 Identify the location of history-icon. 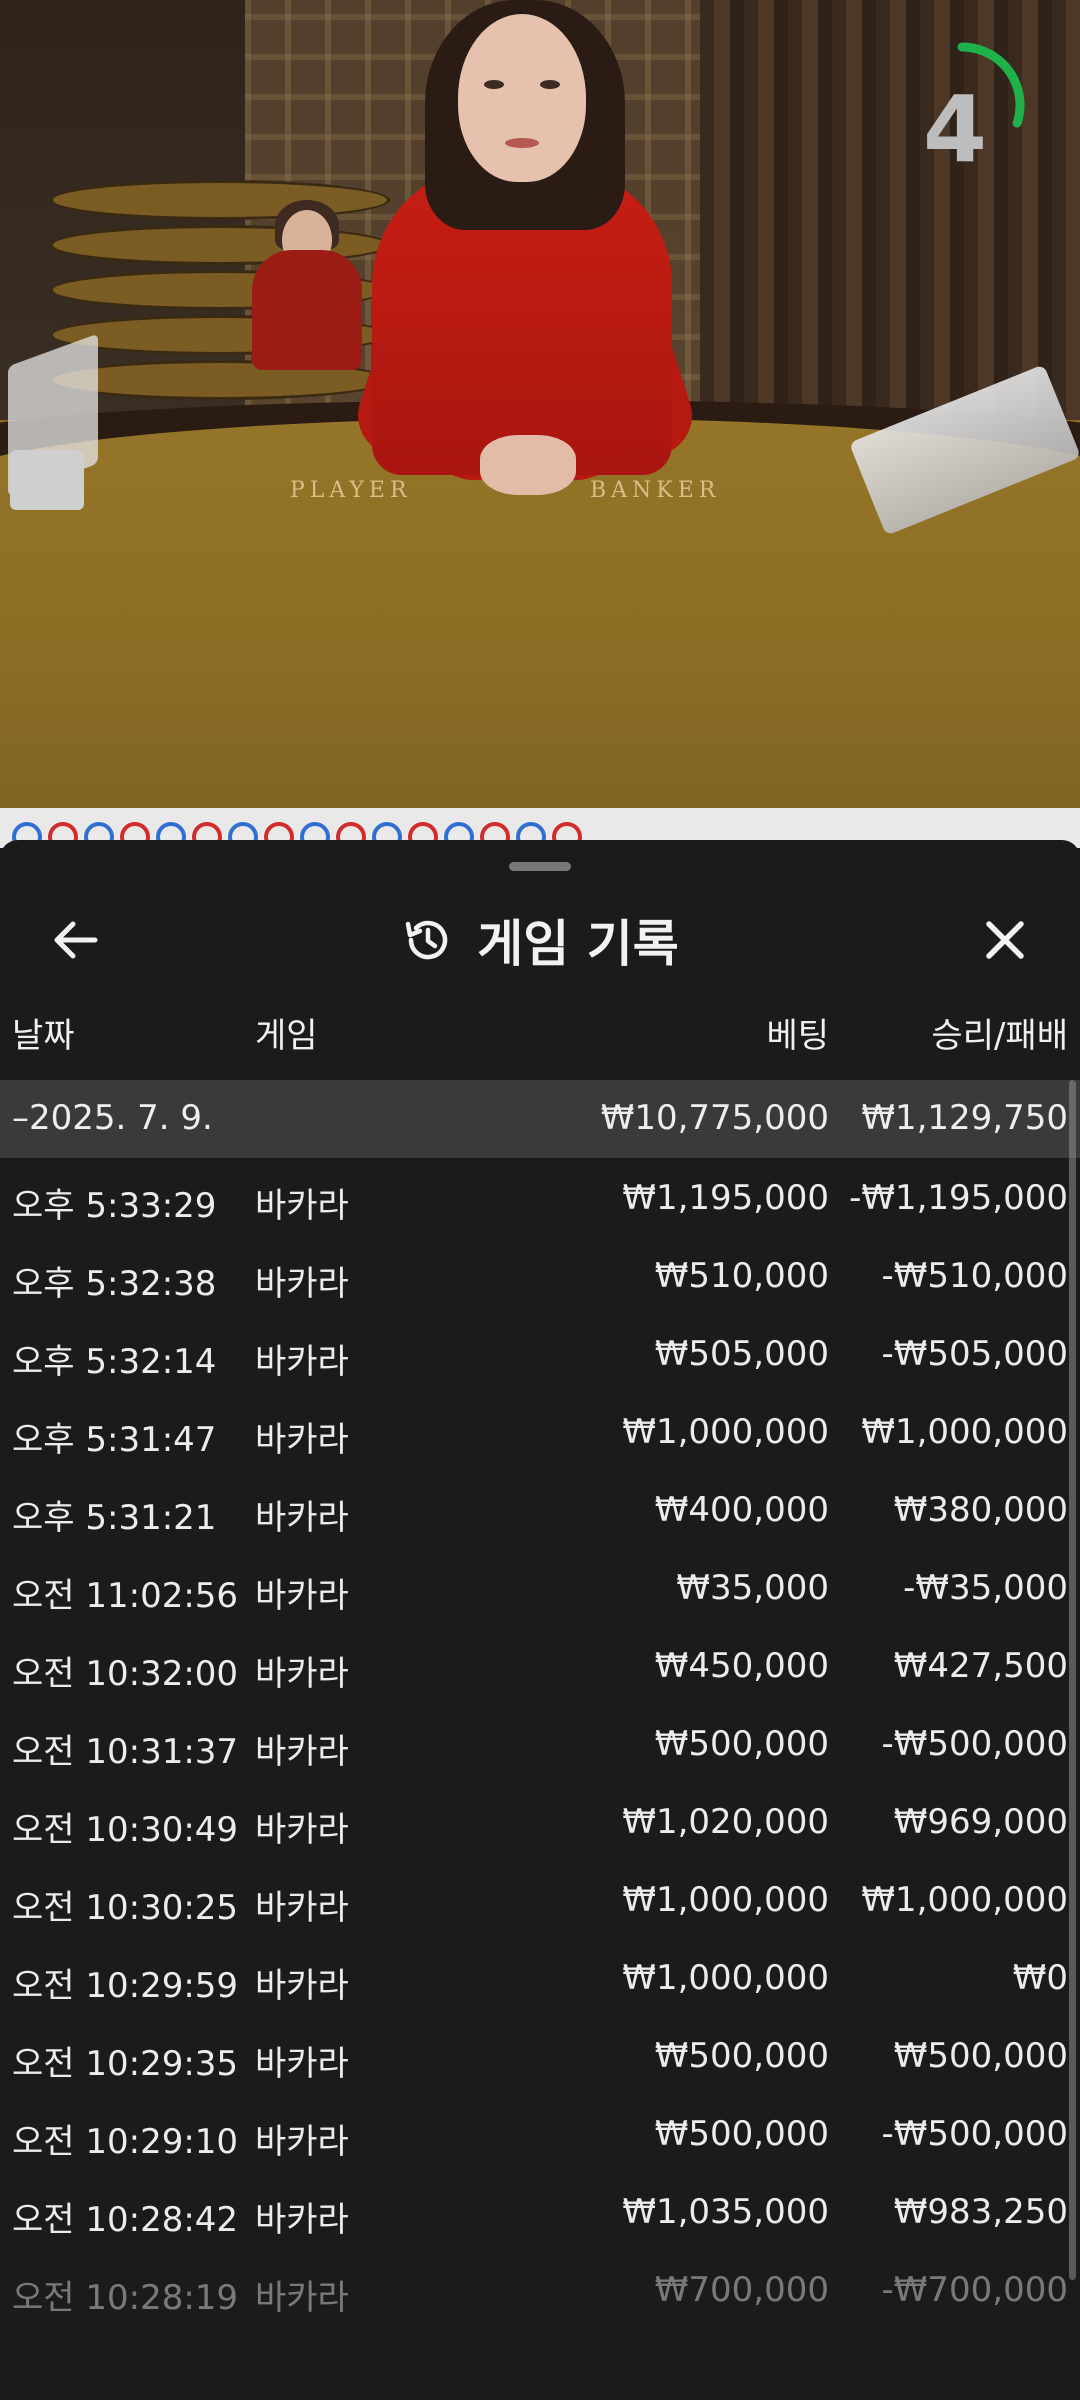
(427, 940).